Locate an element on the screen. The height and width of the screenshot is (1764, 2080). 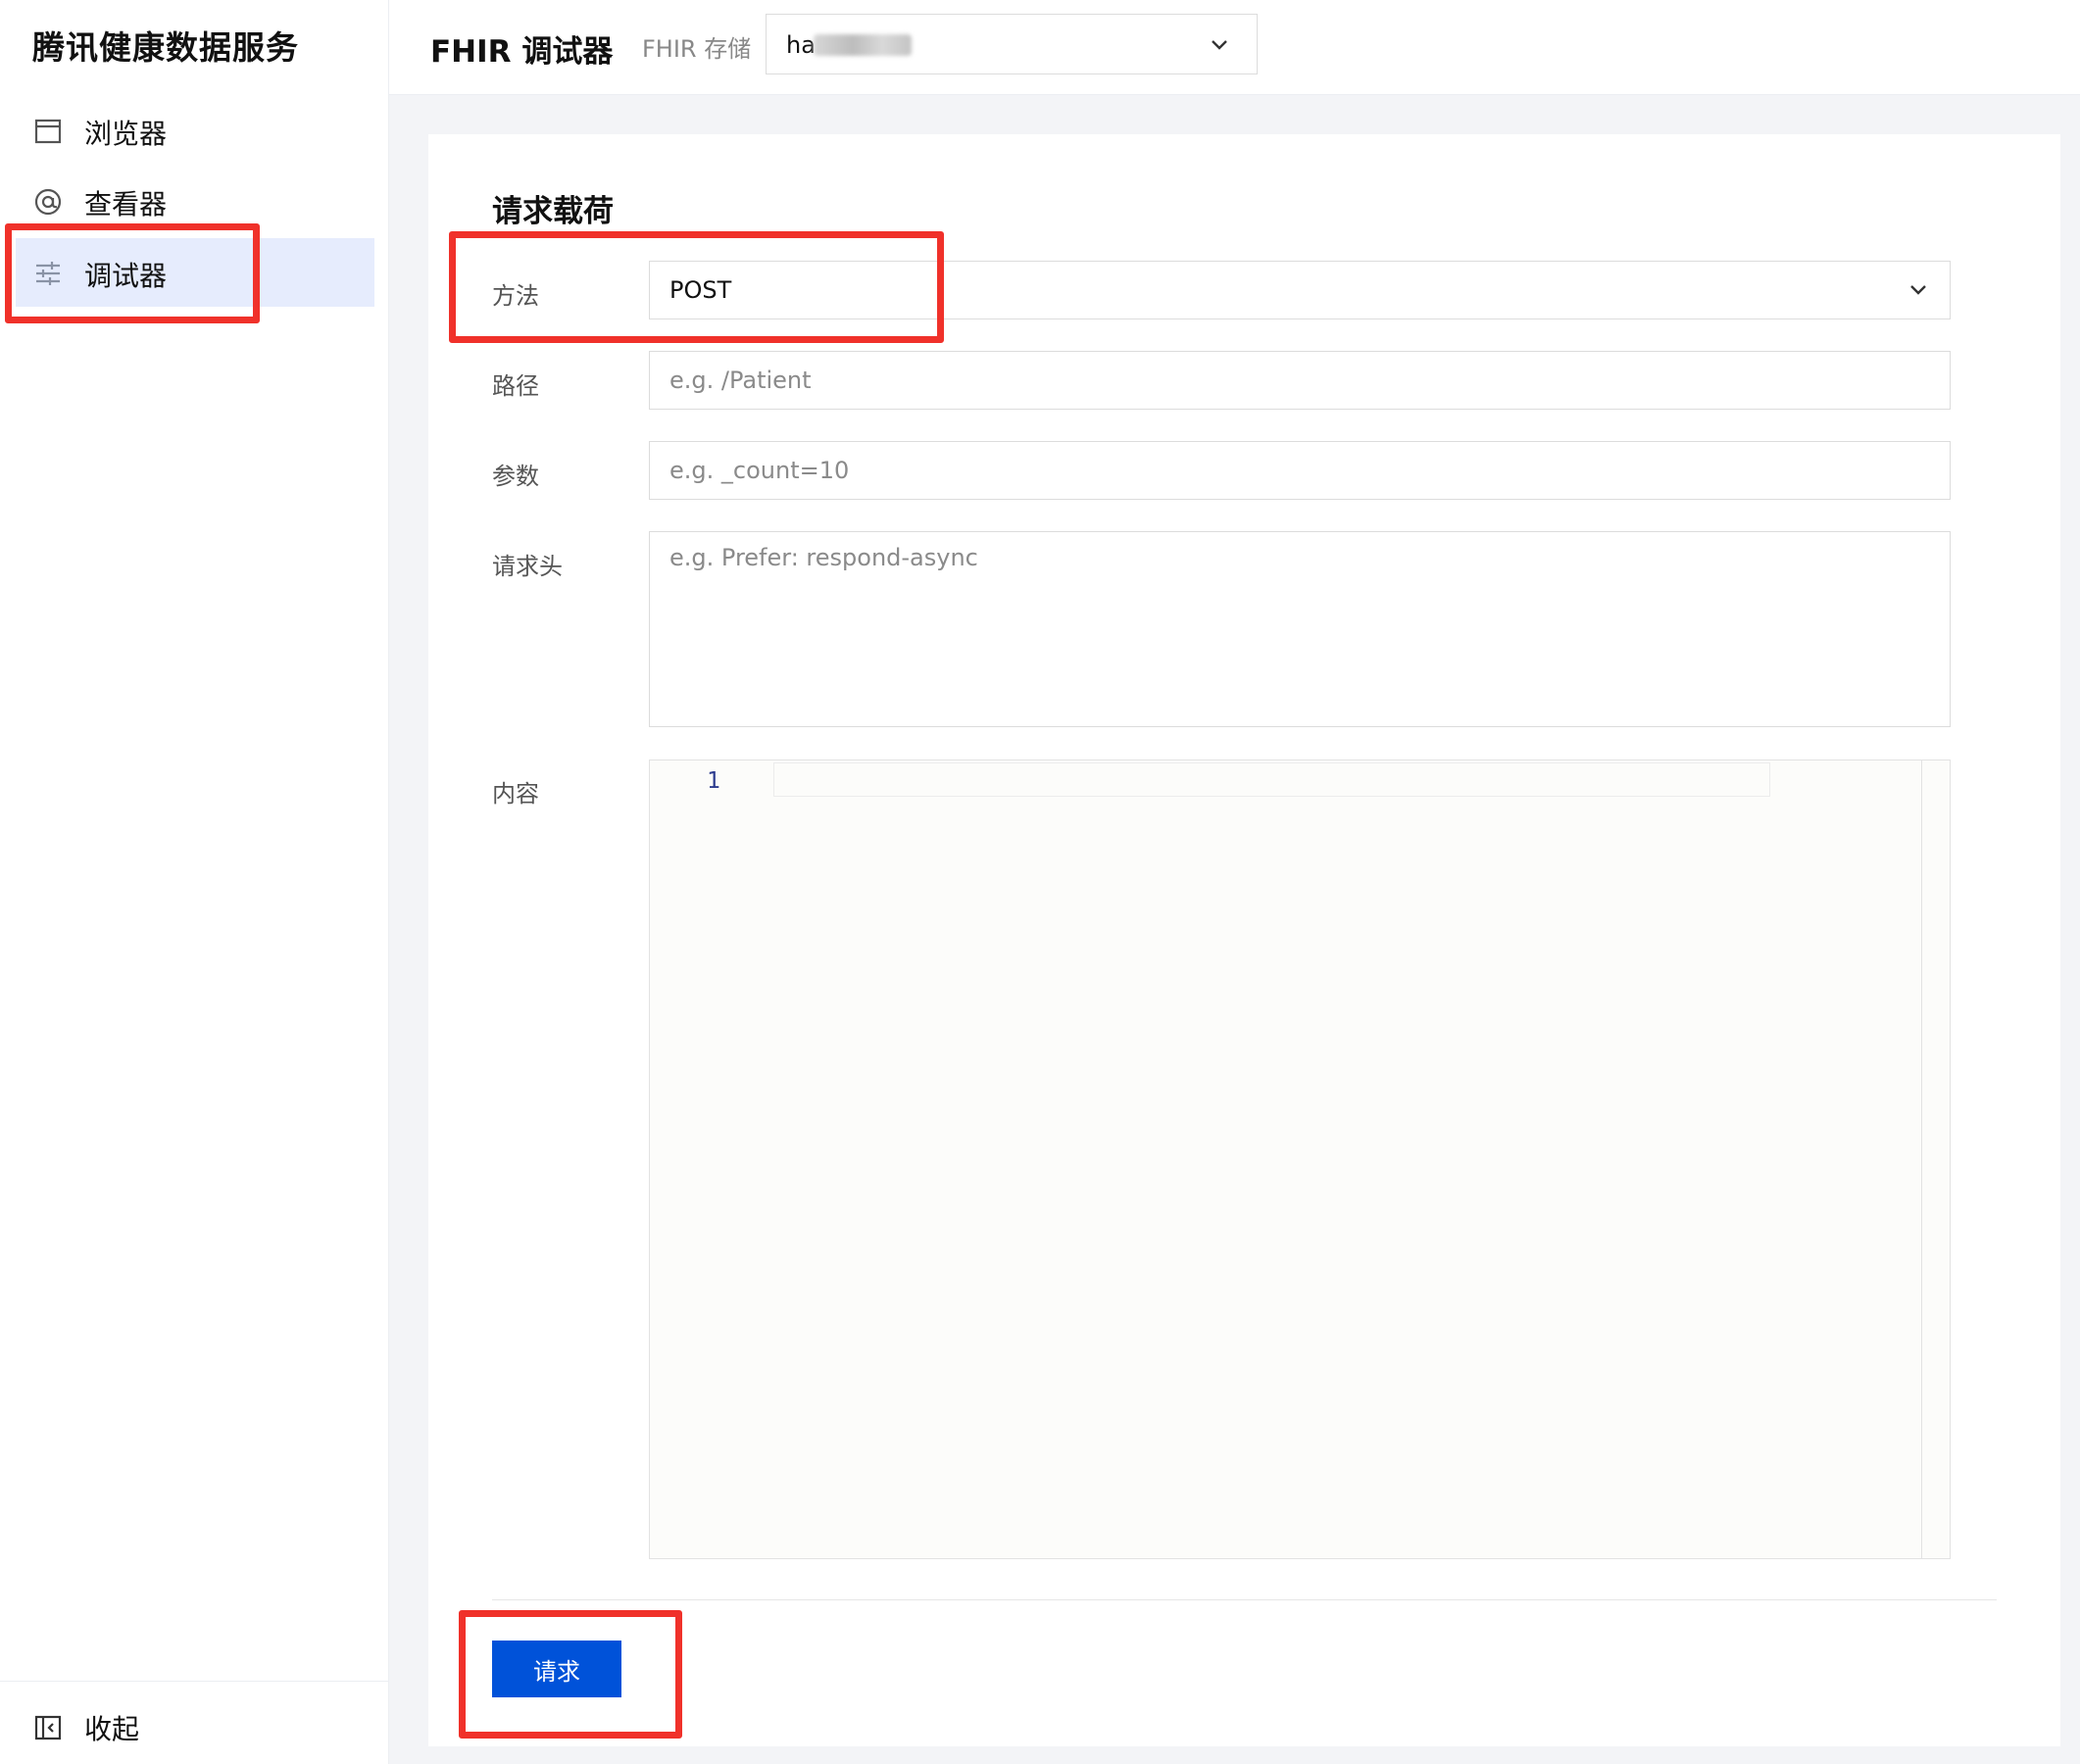
brand-title: 腾讯健康数据服务 is located at coordinates (165, 47).